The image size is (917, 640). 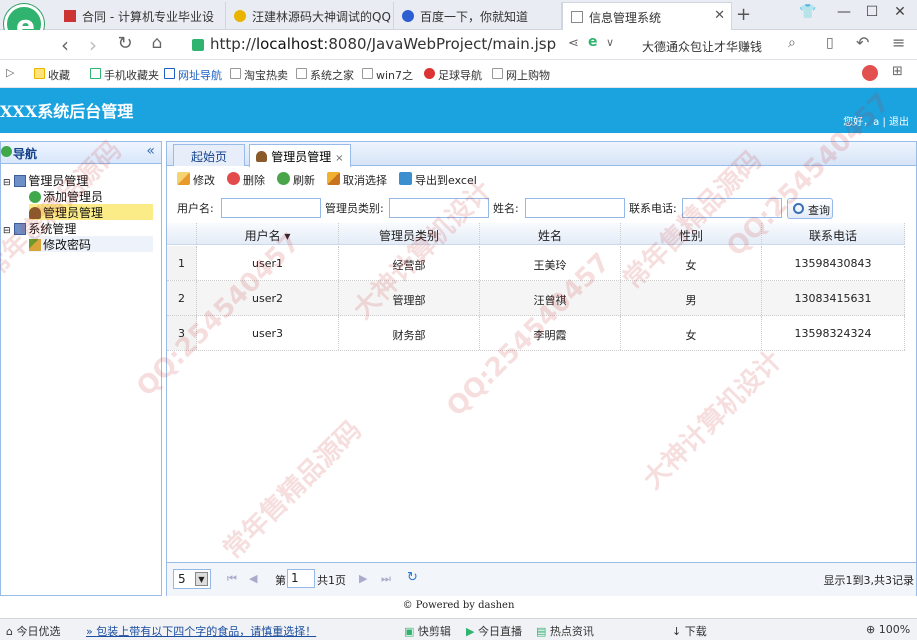 What do you see at coordinates (91, 212) in the screenshot?
I see `tree-item-admin-manage: 管理员管理` at bounding box center [91, 212].